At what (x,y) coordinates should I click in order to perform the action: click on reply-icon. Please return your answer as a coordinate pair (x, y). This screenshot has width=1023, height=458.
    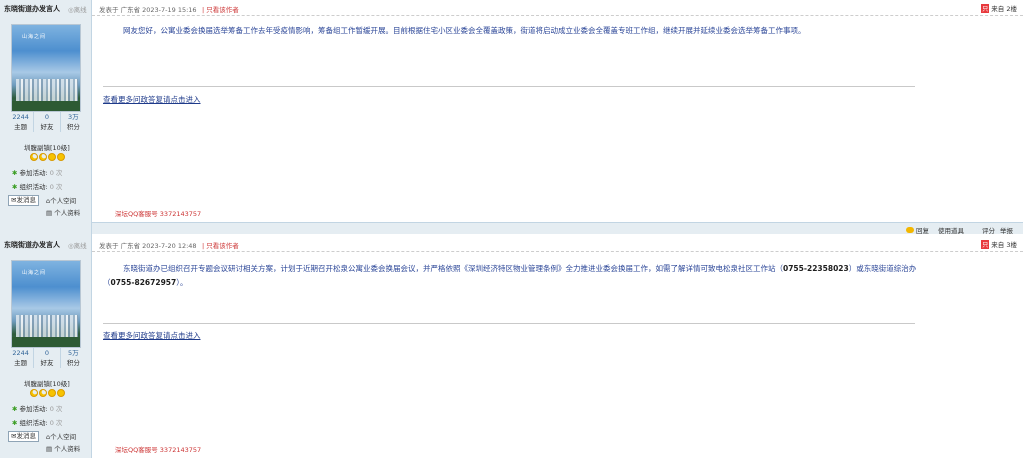
    Looking at the image, I should click on (910, 230).